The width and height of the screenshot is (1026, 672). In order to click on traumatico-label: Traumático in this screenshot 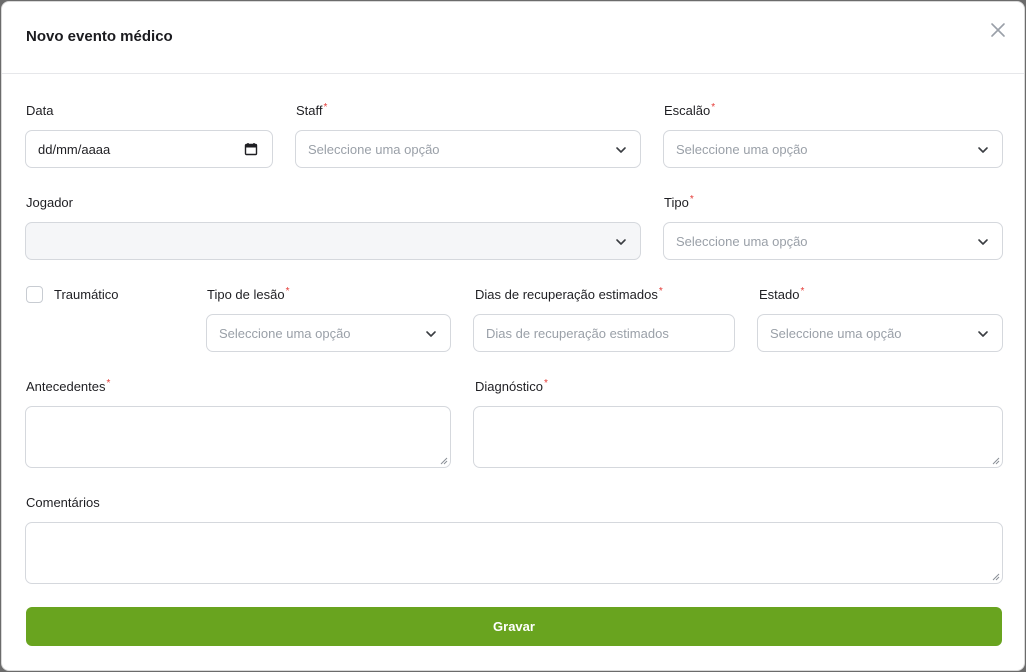, I will do `click(86, 294)`.